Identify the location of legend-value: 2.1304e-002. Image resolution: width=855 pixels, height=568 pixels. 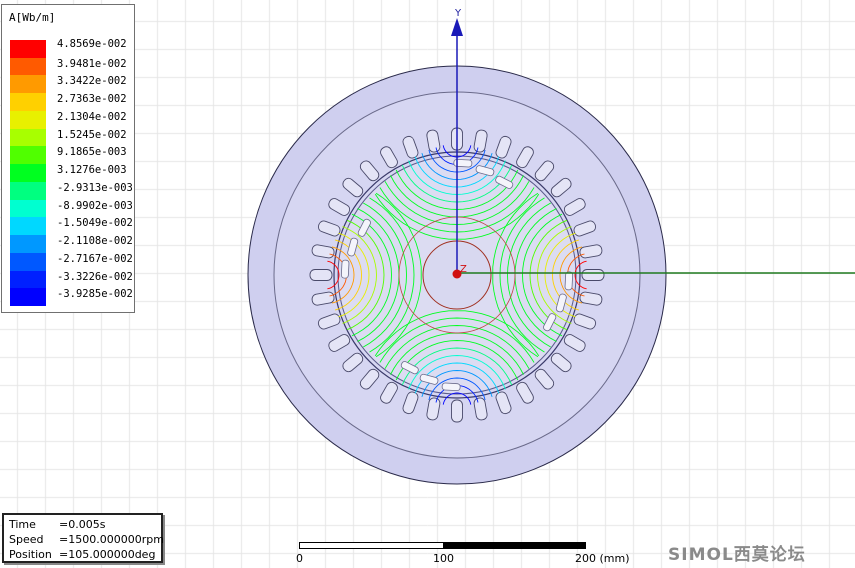
(92, 116).